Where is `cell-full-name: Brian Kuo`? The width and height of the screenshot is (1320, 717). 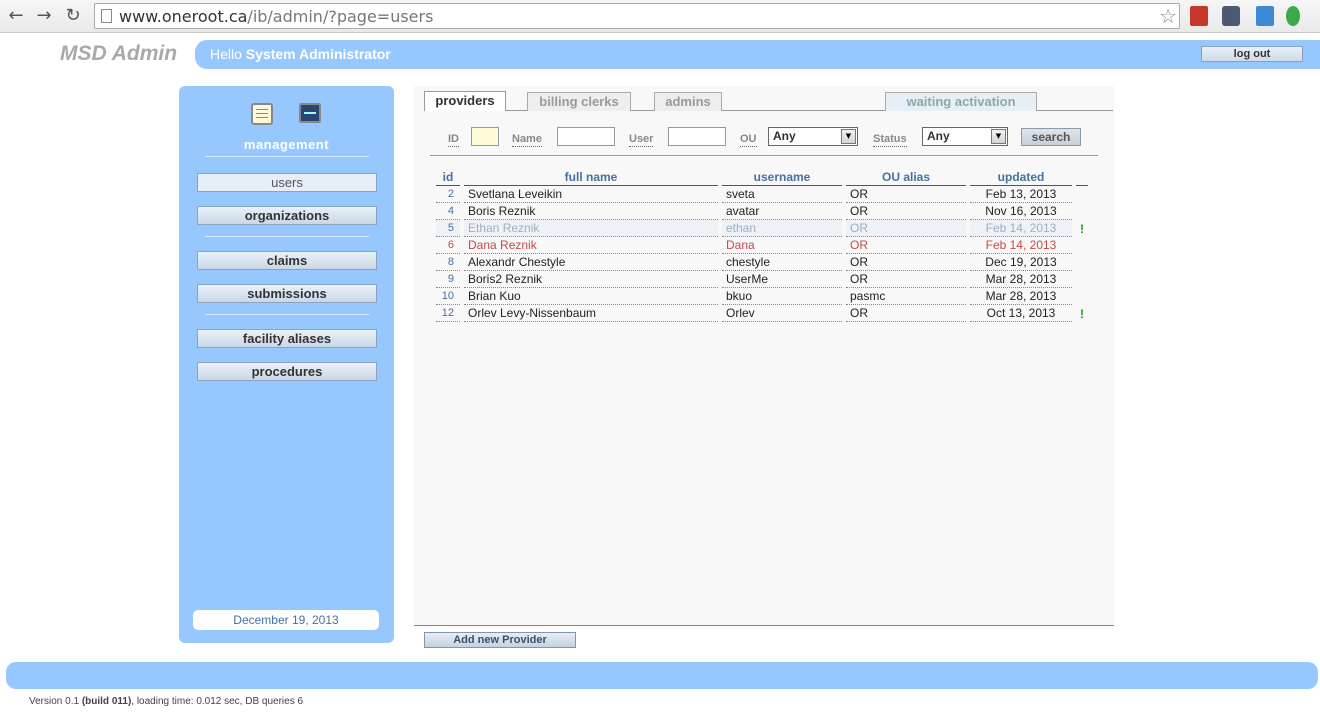 cell-full-name: Brian Kuo is located at coordinates (591, 296).